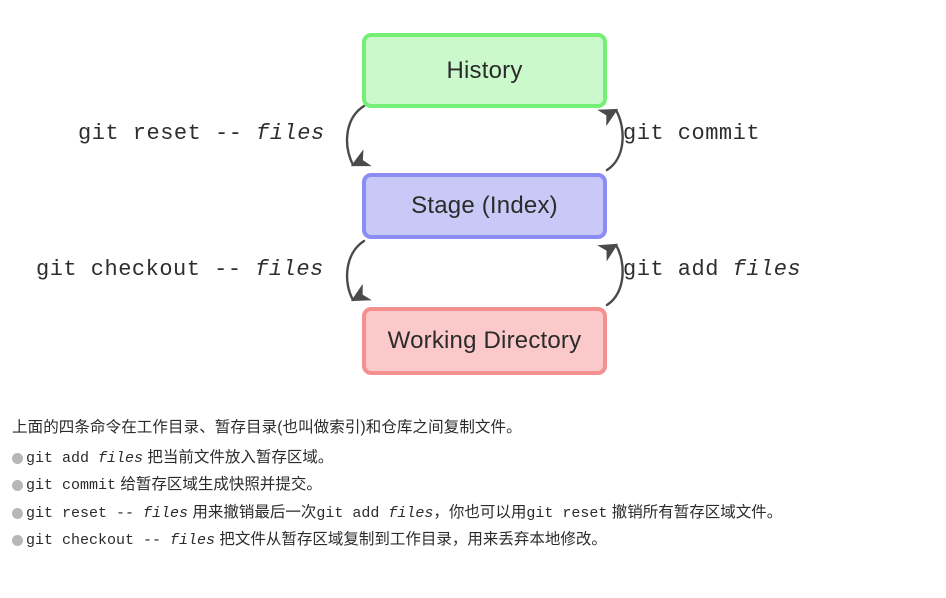 Image resolution: width=946 pixels, height=598 pixels. I want to click on inline-code-secondary: git add files, so click(374, 513).